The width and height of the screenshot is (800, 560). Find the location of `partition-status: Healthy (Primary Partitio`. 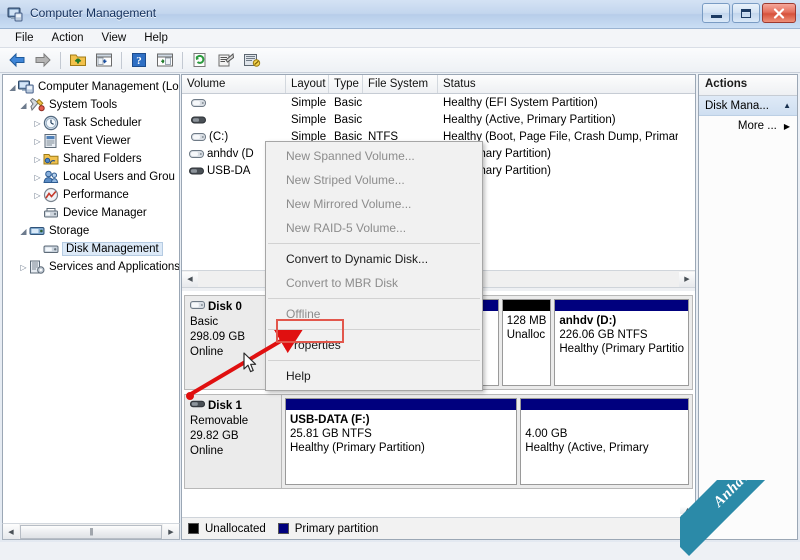

partition-status: Healthy (Primary Partitio is located at coordinates (621, 349).